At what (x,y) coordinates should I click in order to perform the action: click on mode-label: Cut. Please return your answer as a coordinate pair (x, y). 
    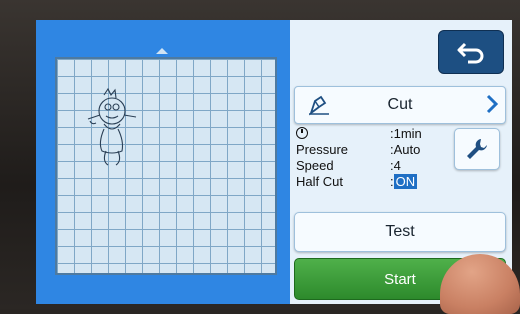
    Looking at the image, I should click on (400, 104).